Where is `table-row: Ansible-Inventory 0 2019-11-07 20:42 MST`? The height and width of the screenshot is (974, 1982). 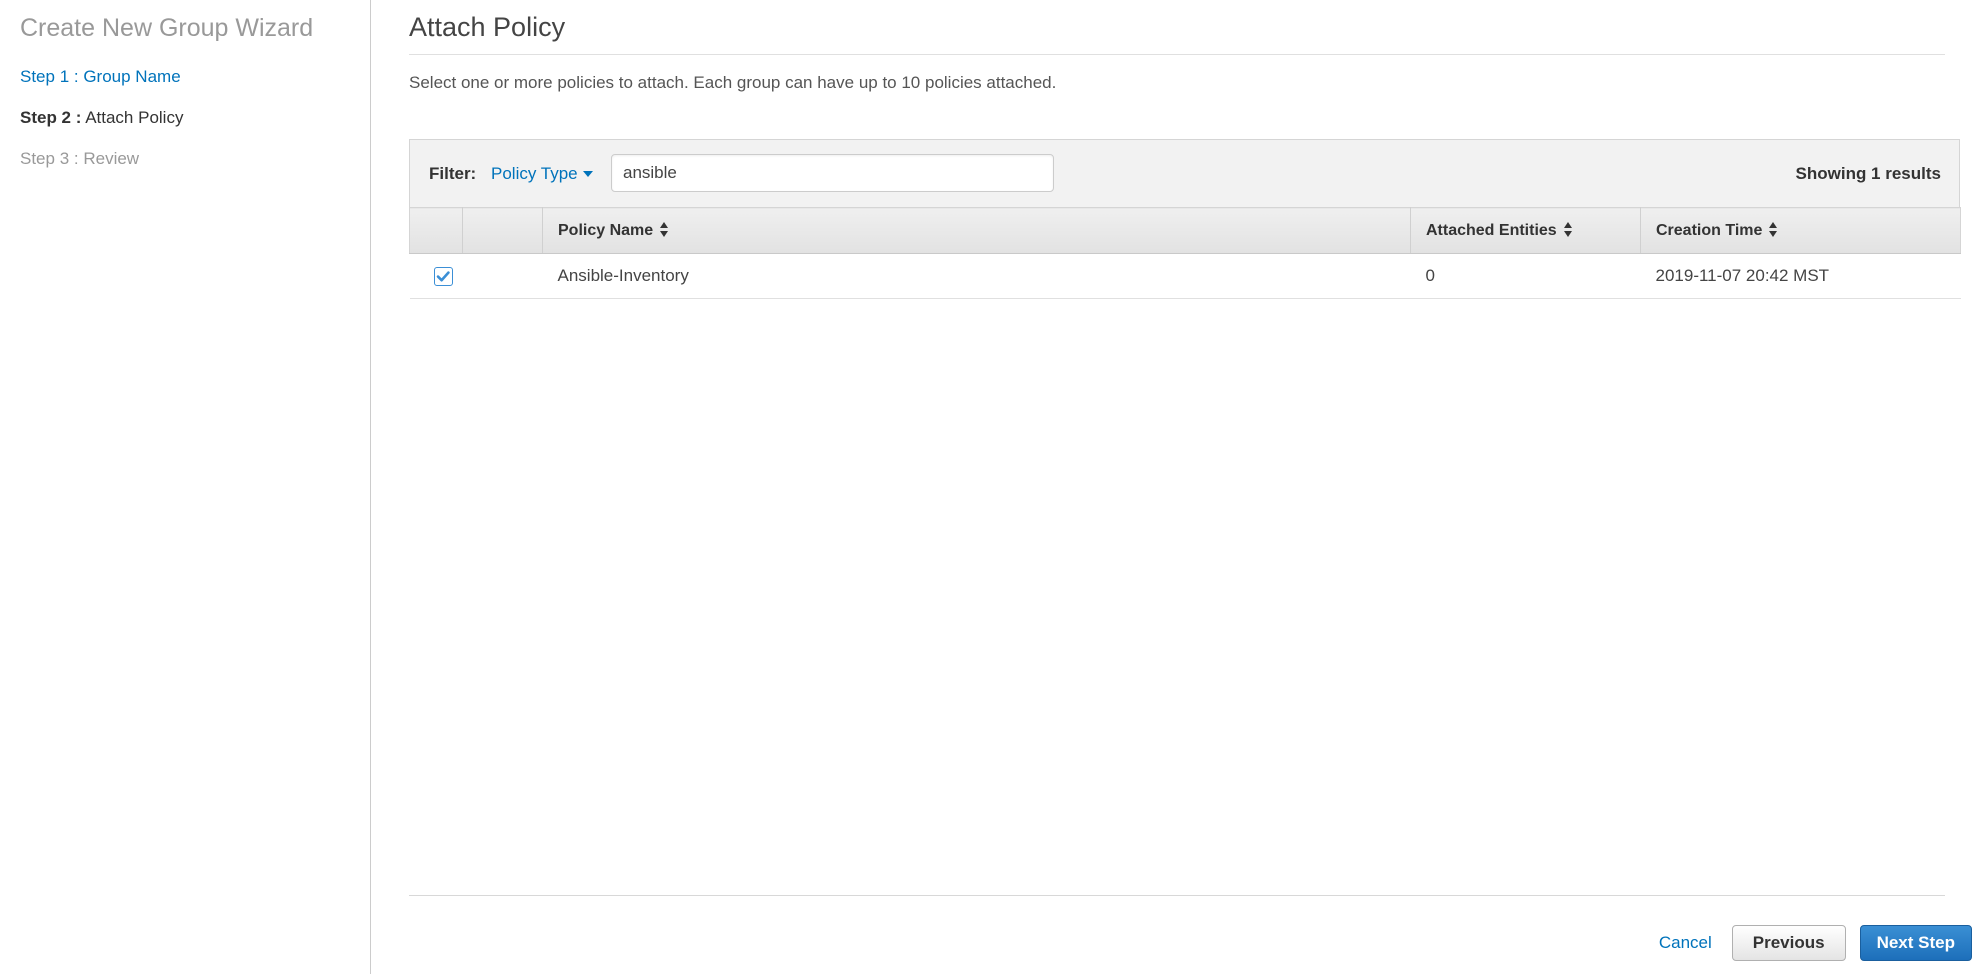
table-row: Ansible-Inventory 0 2019-11-07 20:42 MST is located at coordinates (1185, 276).